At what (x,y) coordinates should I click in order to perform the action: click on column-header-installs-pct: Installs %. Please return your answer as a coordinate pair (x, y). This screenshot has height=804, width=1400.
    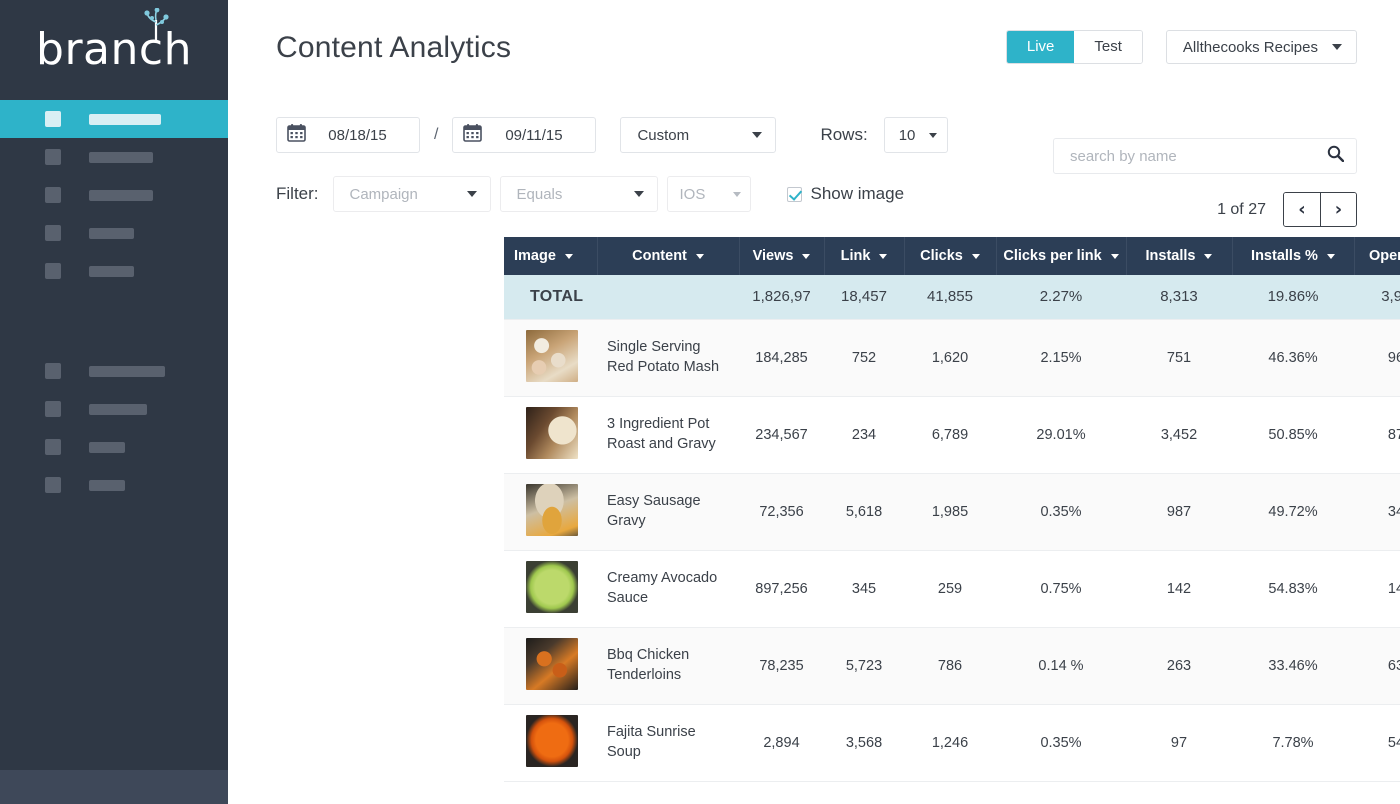
    Looking at the image, I should click on (1293, 256).